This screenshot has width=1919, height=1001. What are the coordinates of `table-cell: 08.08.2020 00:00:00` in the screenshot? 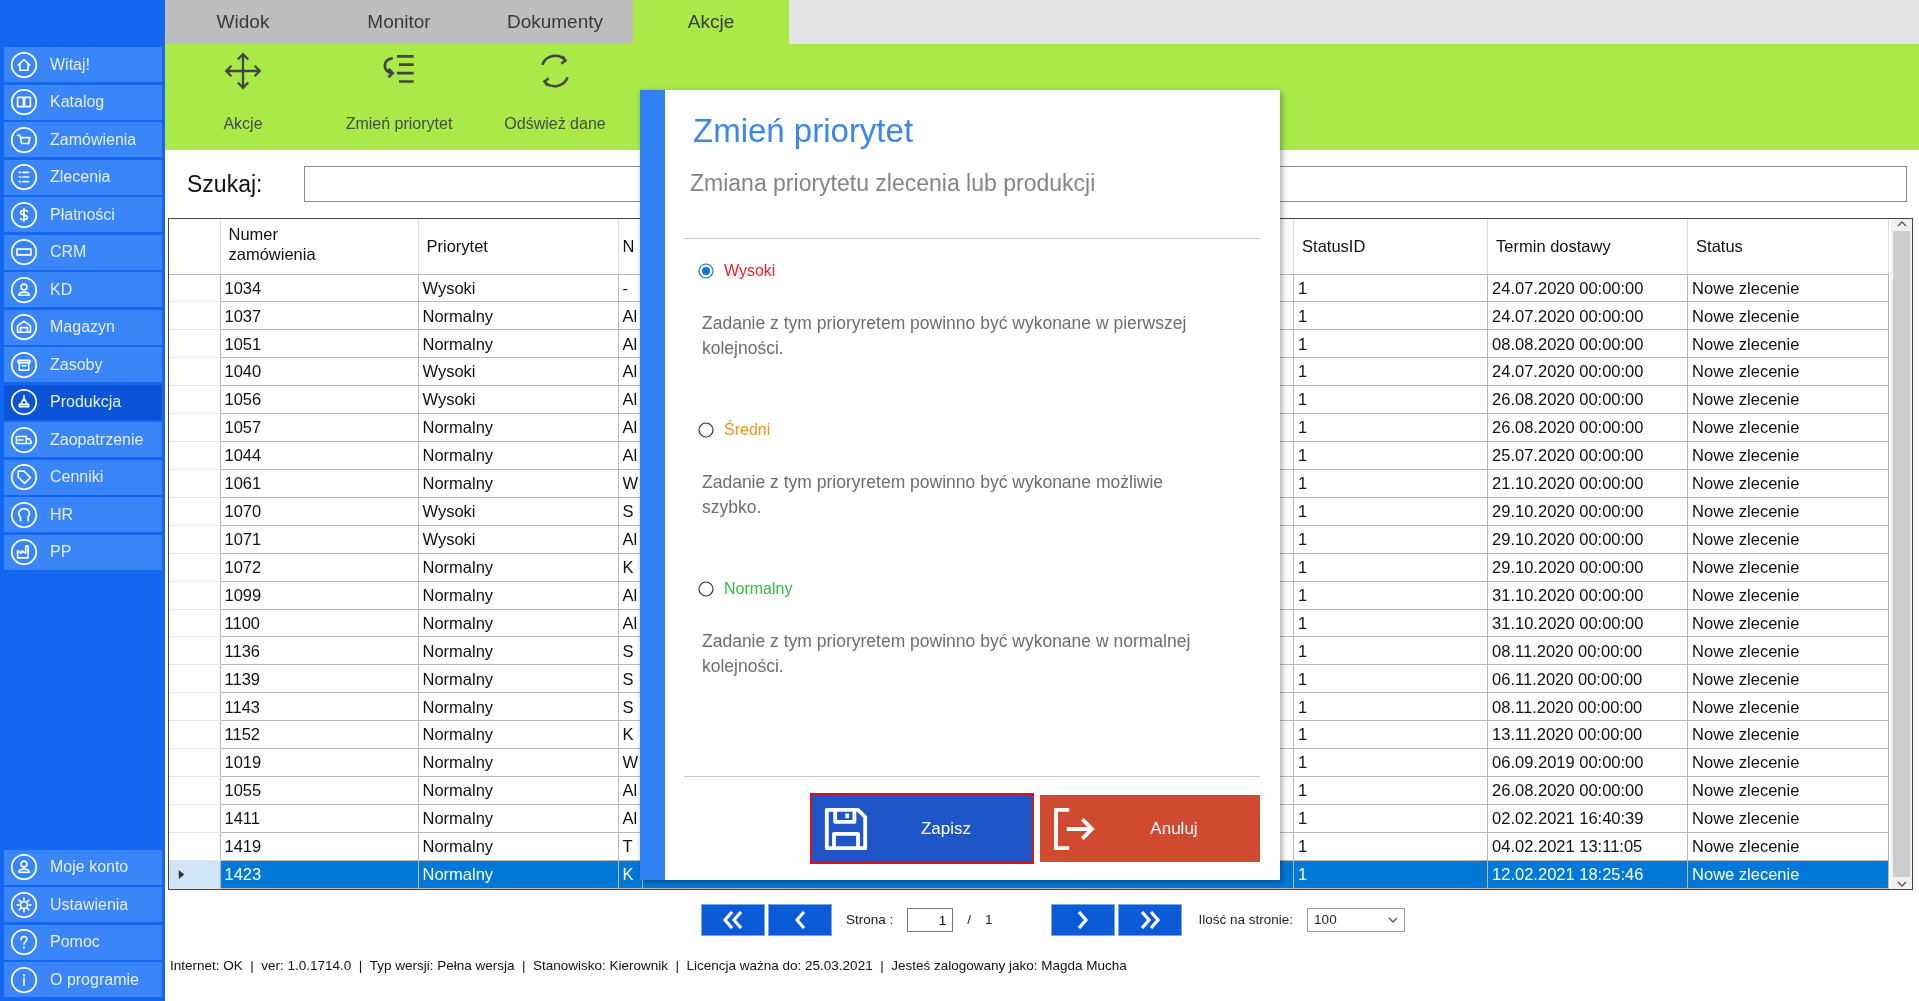 It's located at (1587, 343).